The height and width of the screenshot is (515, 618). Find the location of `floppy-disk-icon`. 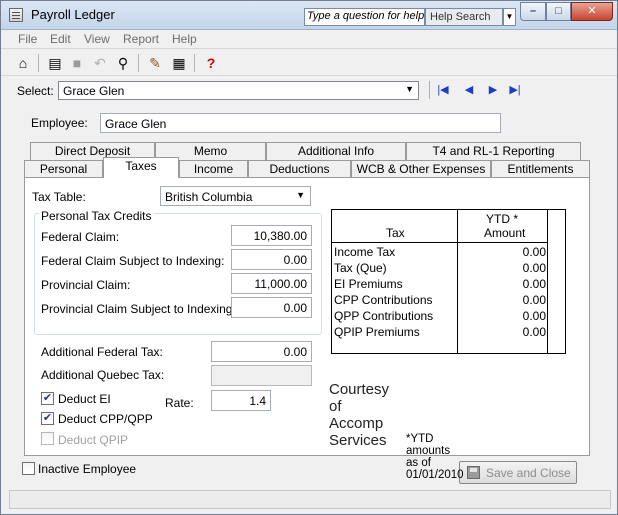

floppy-disk-icon is located at coordinates (473, 472).